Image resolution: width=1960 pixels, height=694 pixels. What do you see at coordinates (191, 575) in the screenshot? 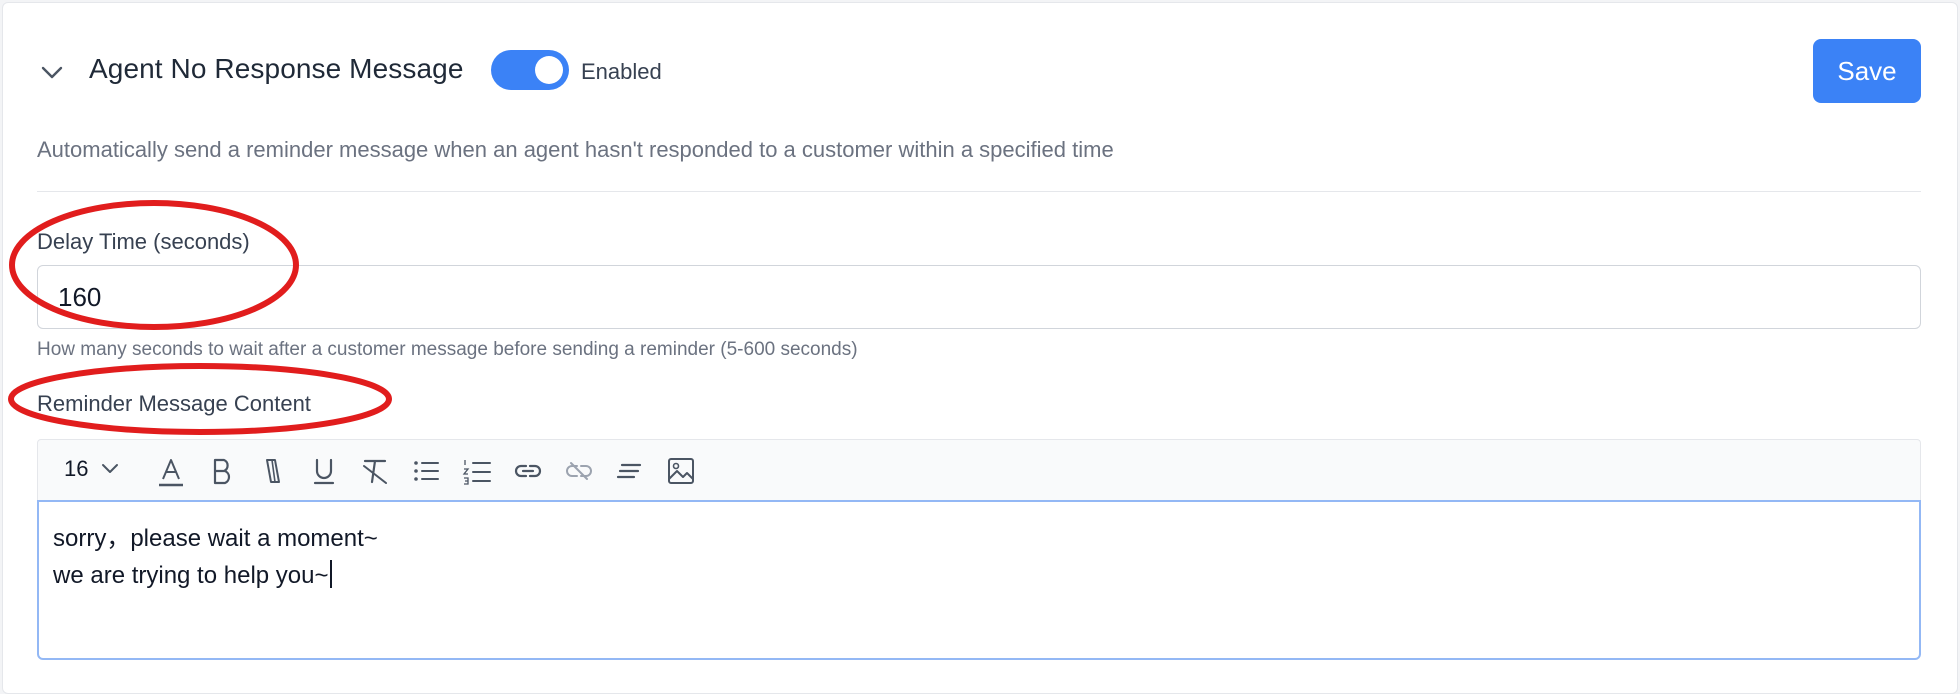
I see `editor-line-text: we are trying to help you~` at bounding box center [191, 575].